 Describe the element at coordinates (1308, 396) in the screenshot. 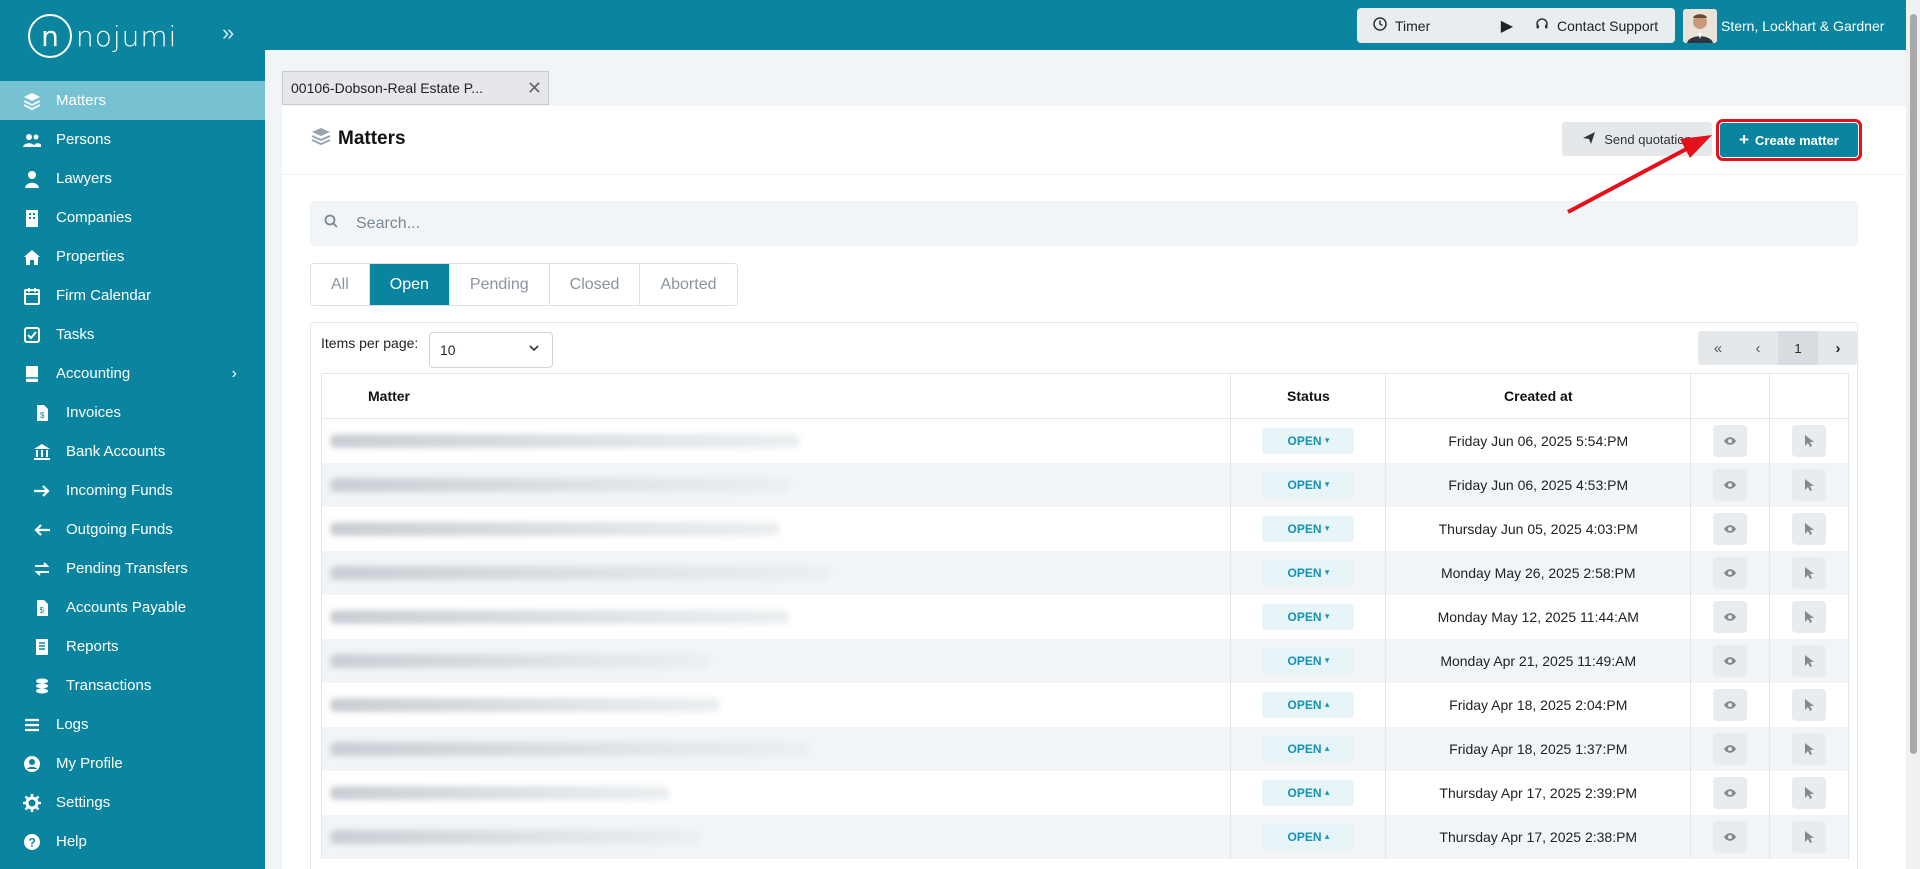

I see `column-header-status: Status` at that location.